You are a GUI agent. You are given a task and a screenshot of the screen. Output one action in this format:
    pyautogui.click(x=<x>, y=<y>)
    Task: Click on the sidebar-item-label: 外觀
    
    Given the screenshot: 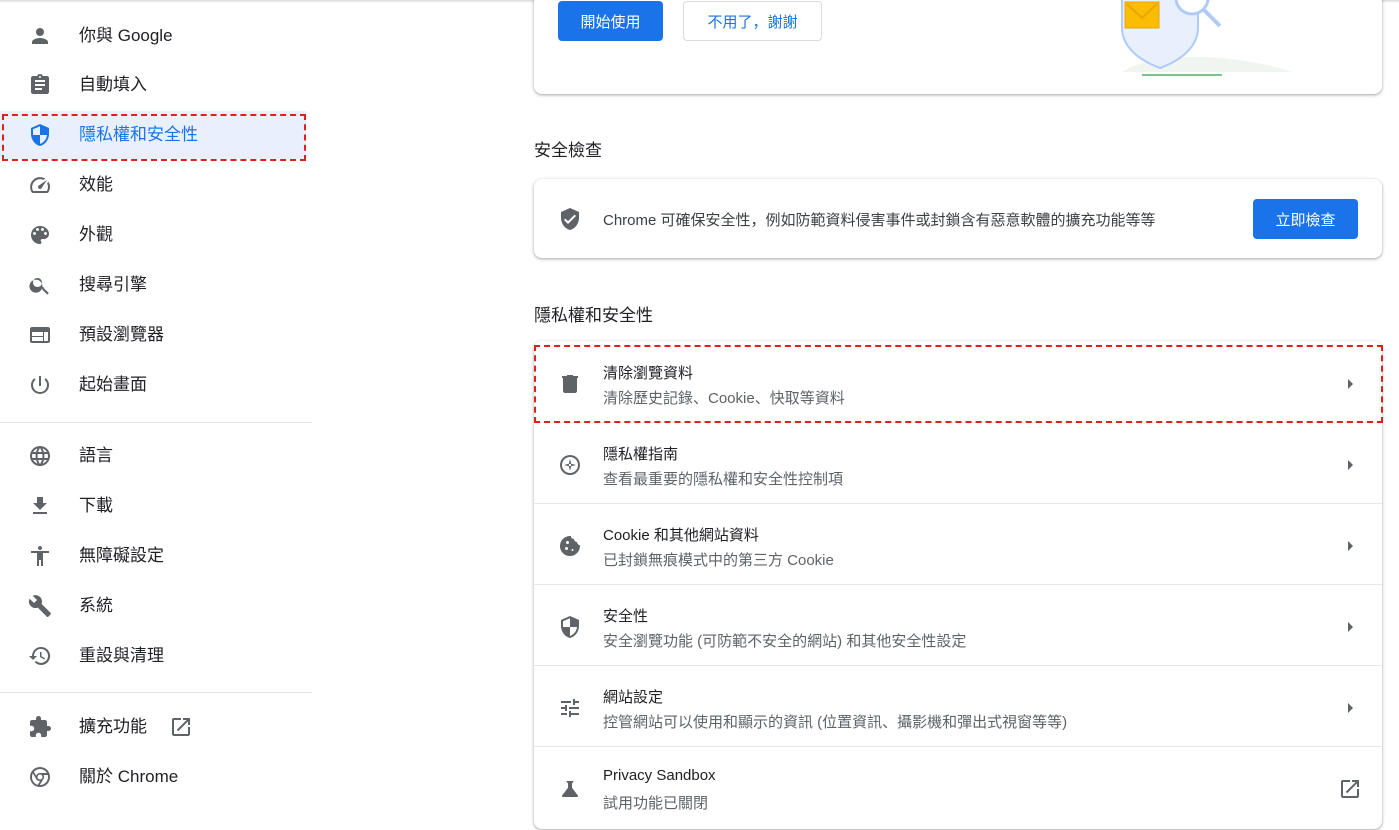 What is the action you would take?
    pyautogui.click(x=96, y=234)
    